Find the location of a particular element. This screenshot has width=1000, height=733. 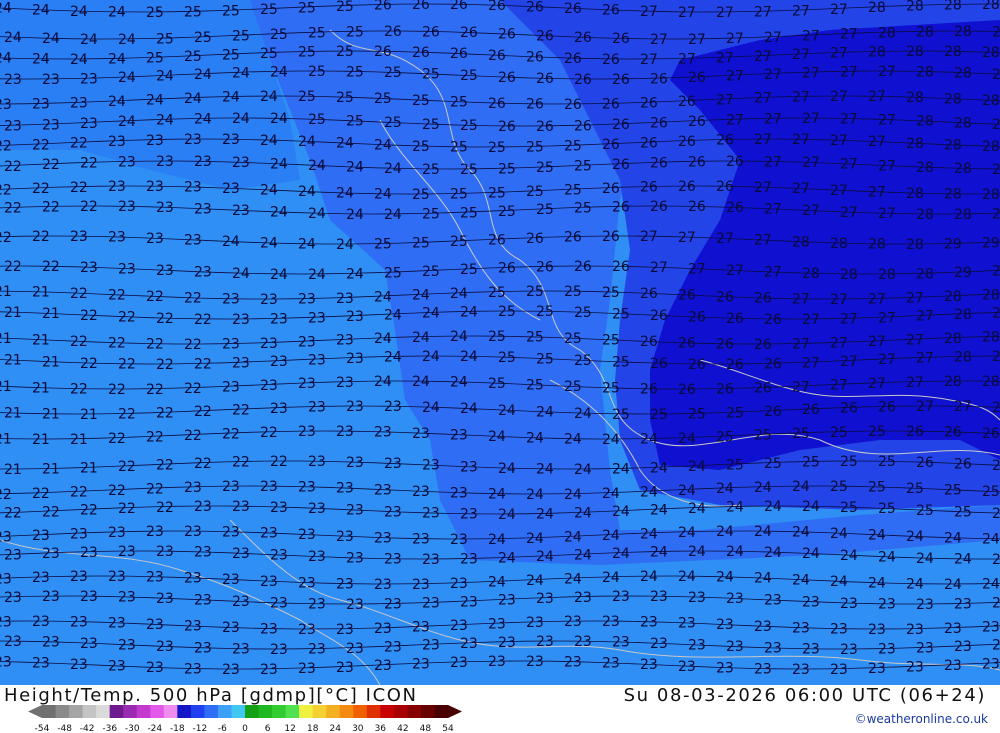

credit-link: ©weatheronline.co.uk is located at coordinates (921, 719).